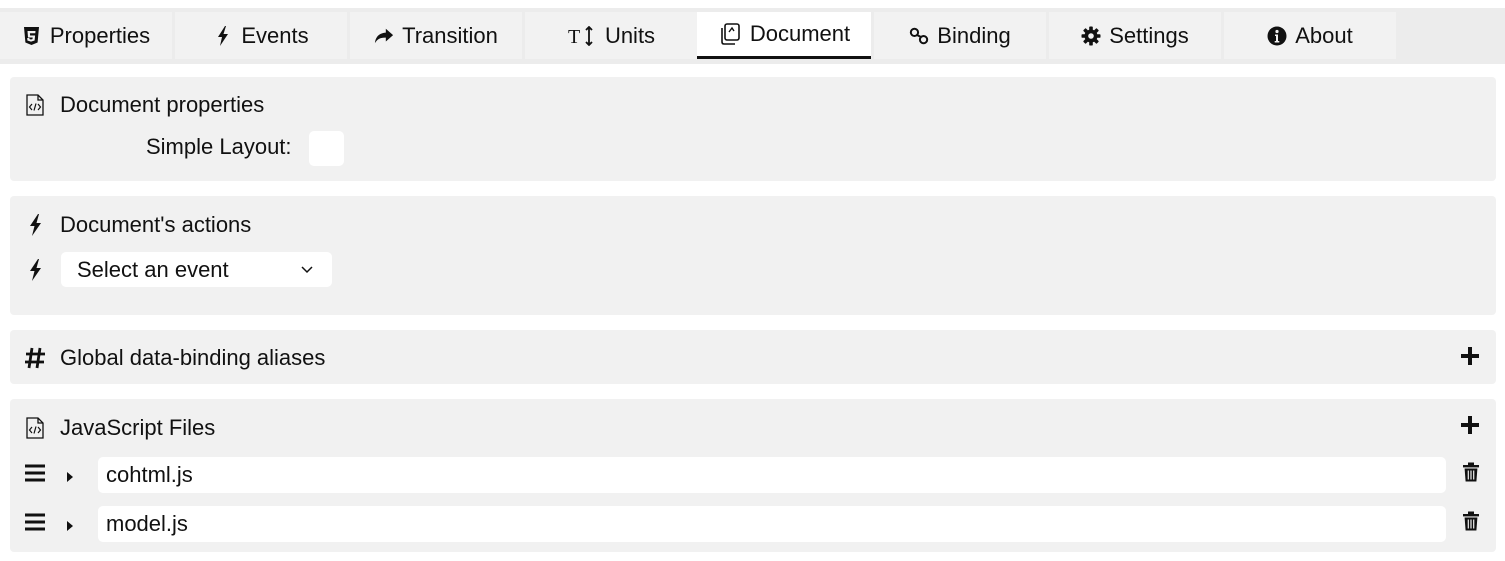  What do you see at coordinates (772, 475) in the screenshot?
I see `file-path-field: cohtml.js` at bounding box center [772, 475].